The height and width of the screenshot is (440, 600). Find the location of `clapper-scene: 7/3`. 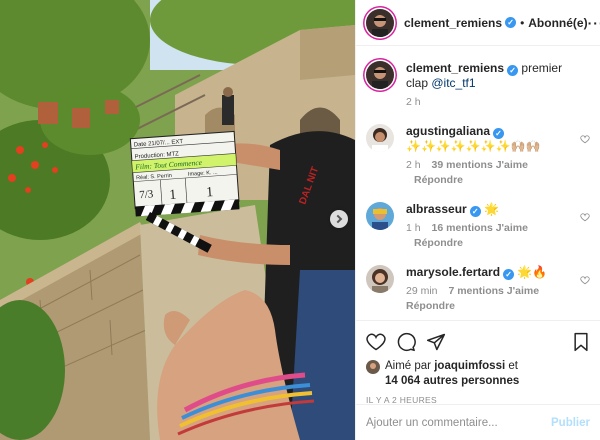

clapper-scene: 7/3 is located at coordinates (146, 194).